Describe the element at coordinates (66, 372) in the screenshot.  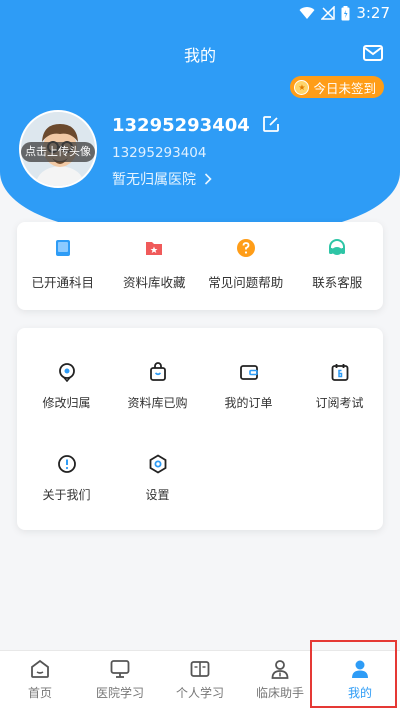
I see `location-icon` at that location.